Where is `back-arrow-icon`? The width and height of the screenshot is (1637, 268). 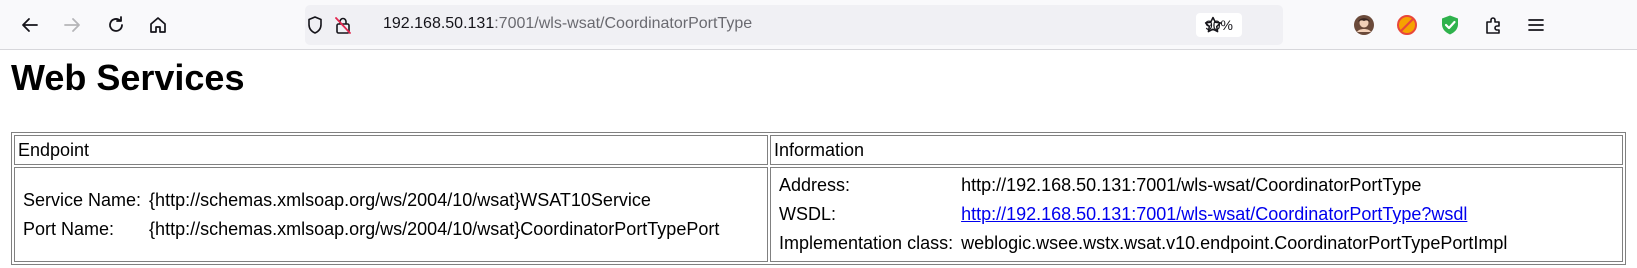 back-arrow-icon is located at coordinates (30, 25).